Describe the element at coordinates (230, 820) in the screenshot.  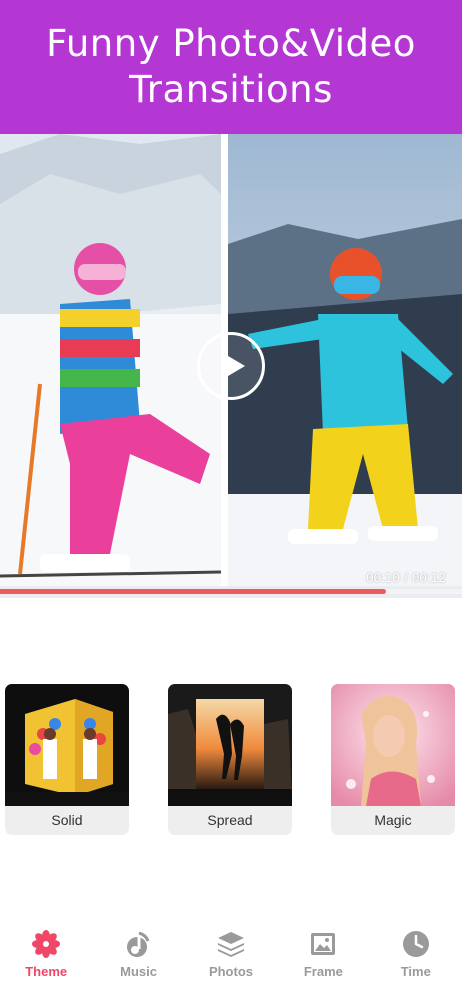
I see `theme-label-spread: Spread` at that location.